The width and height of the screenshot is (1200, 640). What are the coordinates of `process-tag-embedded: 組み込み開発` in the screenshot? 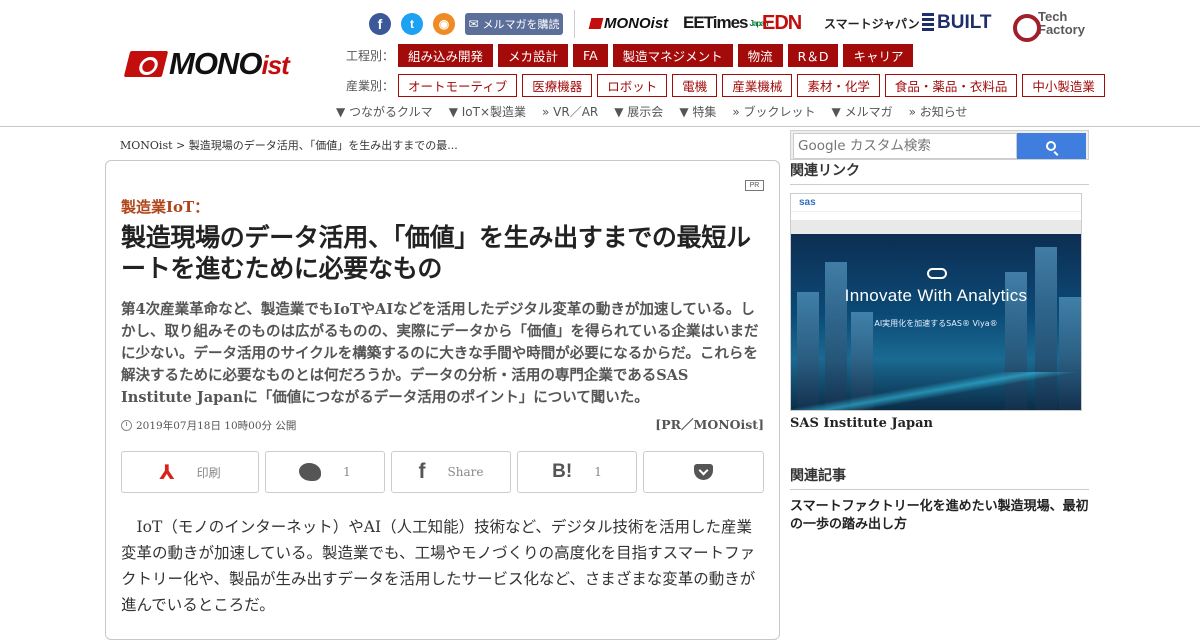 It's located at (446, 55).